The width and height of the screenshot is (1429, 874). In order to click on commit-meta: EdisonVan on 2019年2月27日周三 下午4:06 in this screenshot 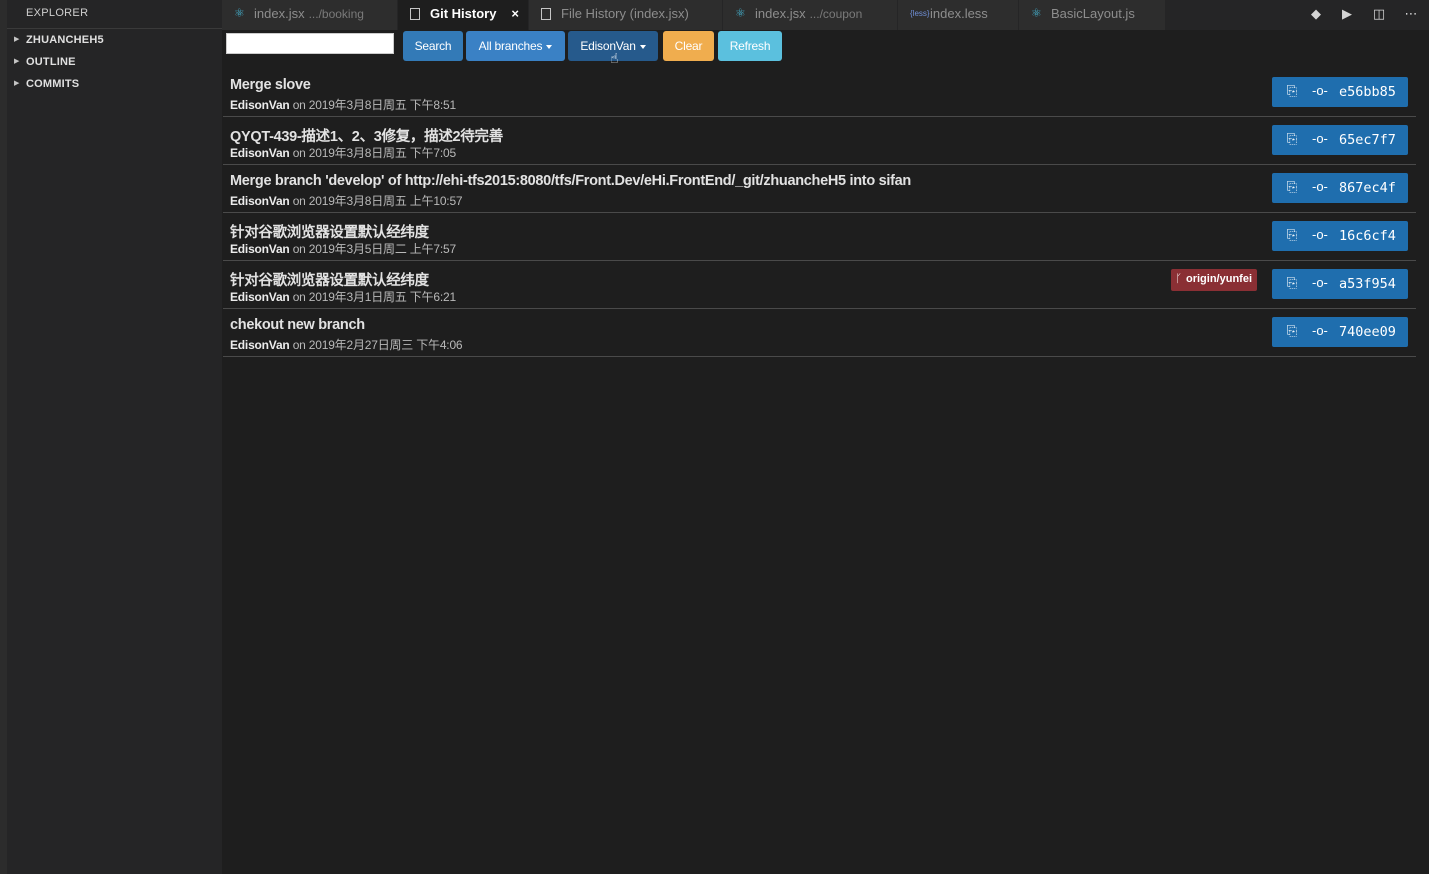, I will do `click(346, 344)`.